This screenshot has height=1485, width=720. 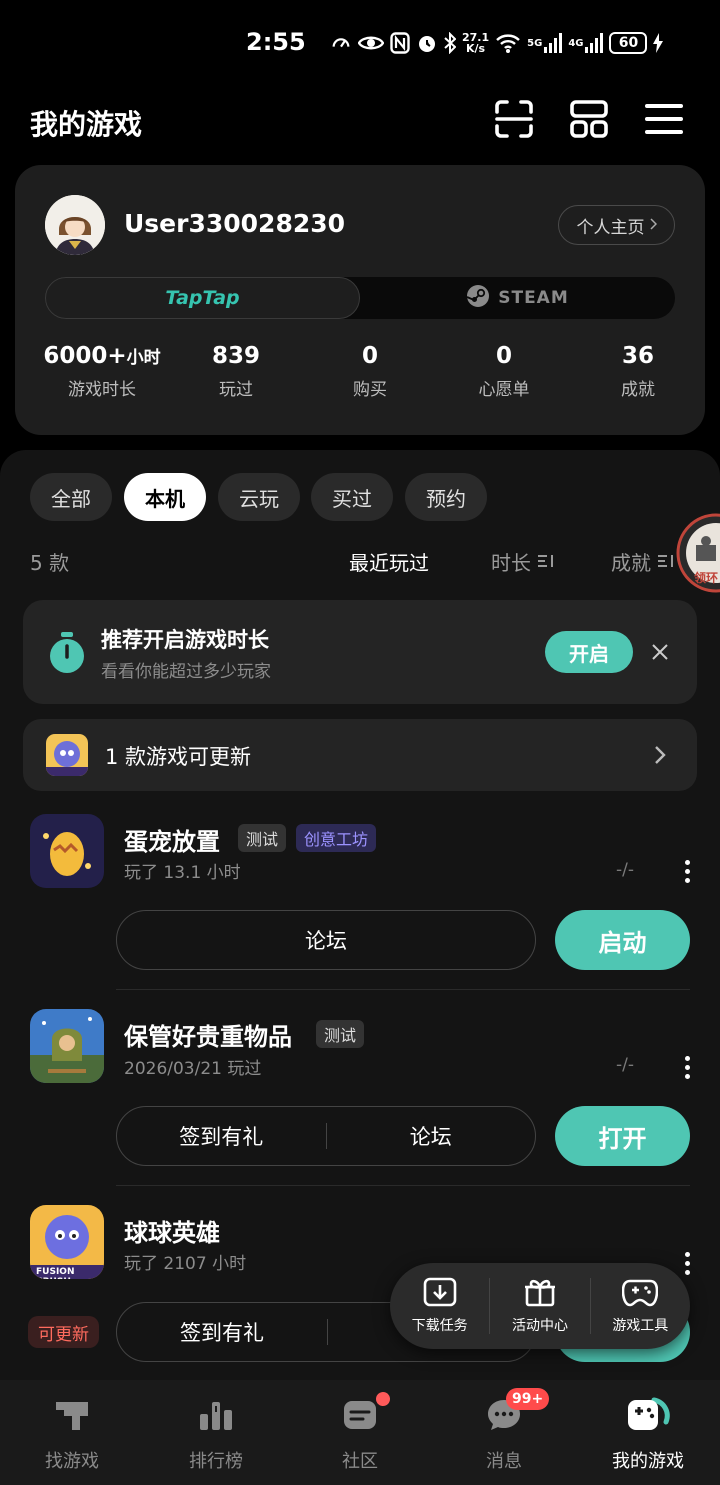 I want to click on stat-played: 839 玩过, so click(x=236, y=371).